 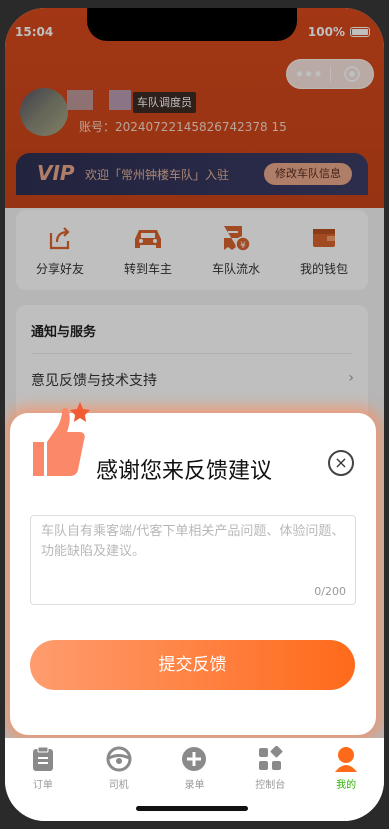 I want to click on tab-label: 我的, so click(x=346, y=785).